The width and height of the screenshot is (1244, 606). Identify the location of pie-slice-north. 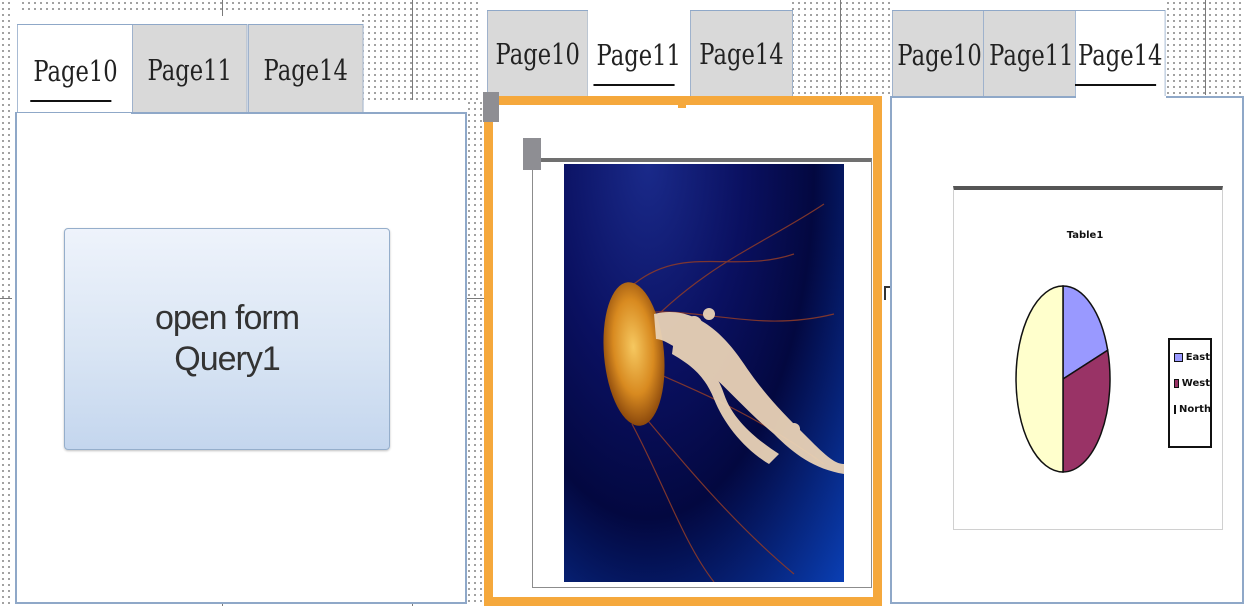
(1039, 379).